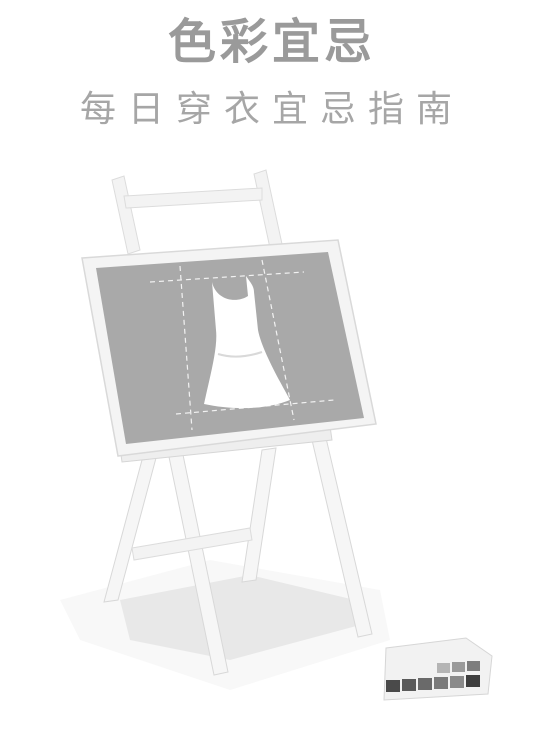  I want to click on easel-back-legs, so click(197, 212).